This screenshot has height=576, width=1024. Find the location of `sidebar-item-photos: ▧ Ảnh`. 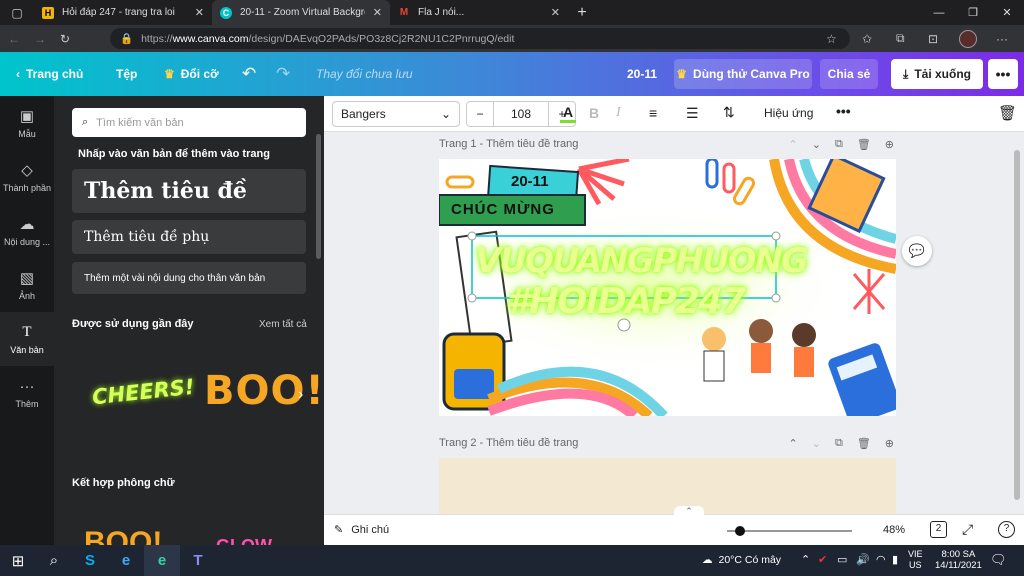

sidebar-item-photos: ▧ Ảnh is located at coordinates (27, 285).